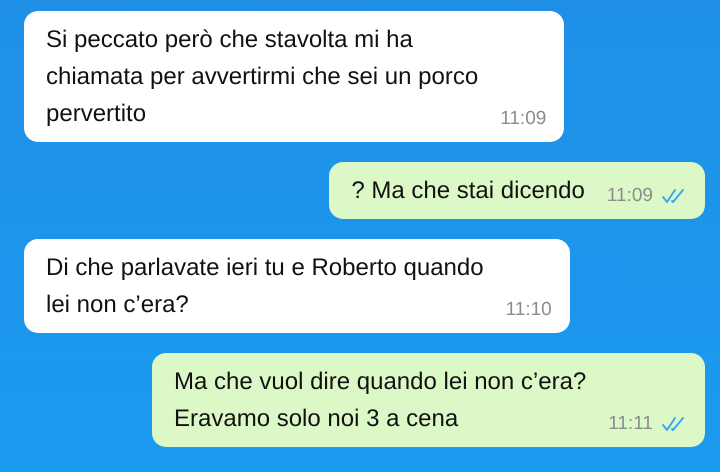  I want to click on message-time: 11:11, so click(630, 424).